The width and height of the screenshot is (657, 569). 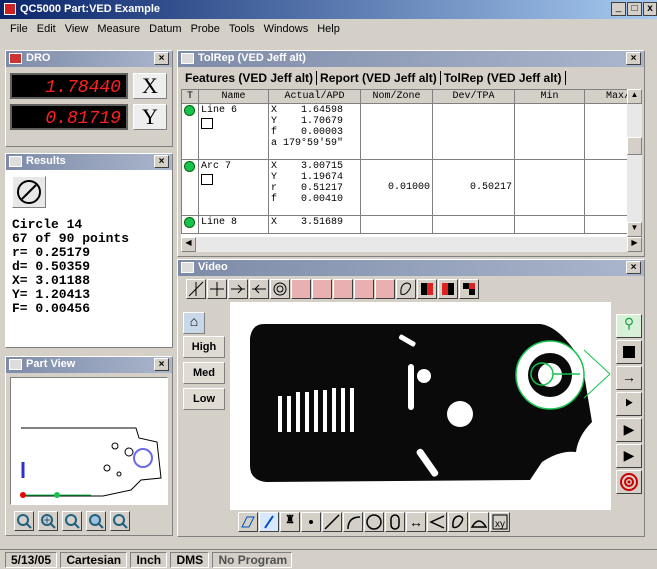 What do you see at coordinates (48, 521) in the screenshot?
I see `zoom-in-icon` at bounding box center [48, 521].